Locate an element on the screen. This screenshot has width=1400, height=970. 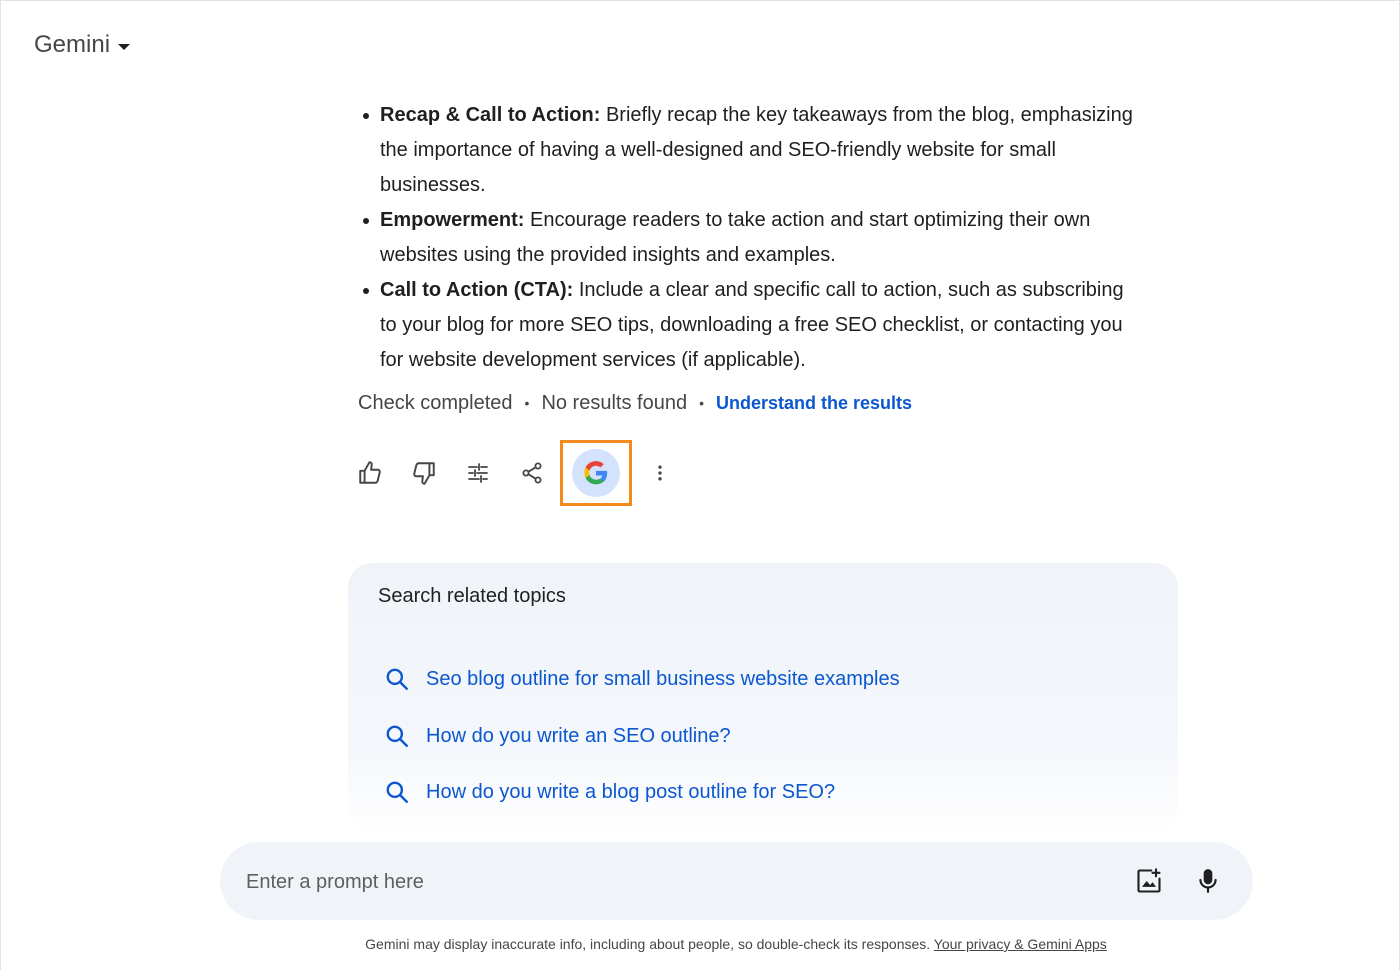
more-vert-icon is located at coordinates (660, 473).